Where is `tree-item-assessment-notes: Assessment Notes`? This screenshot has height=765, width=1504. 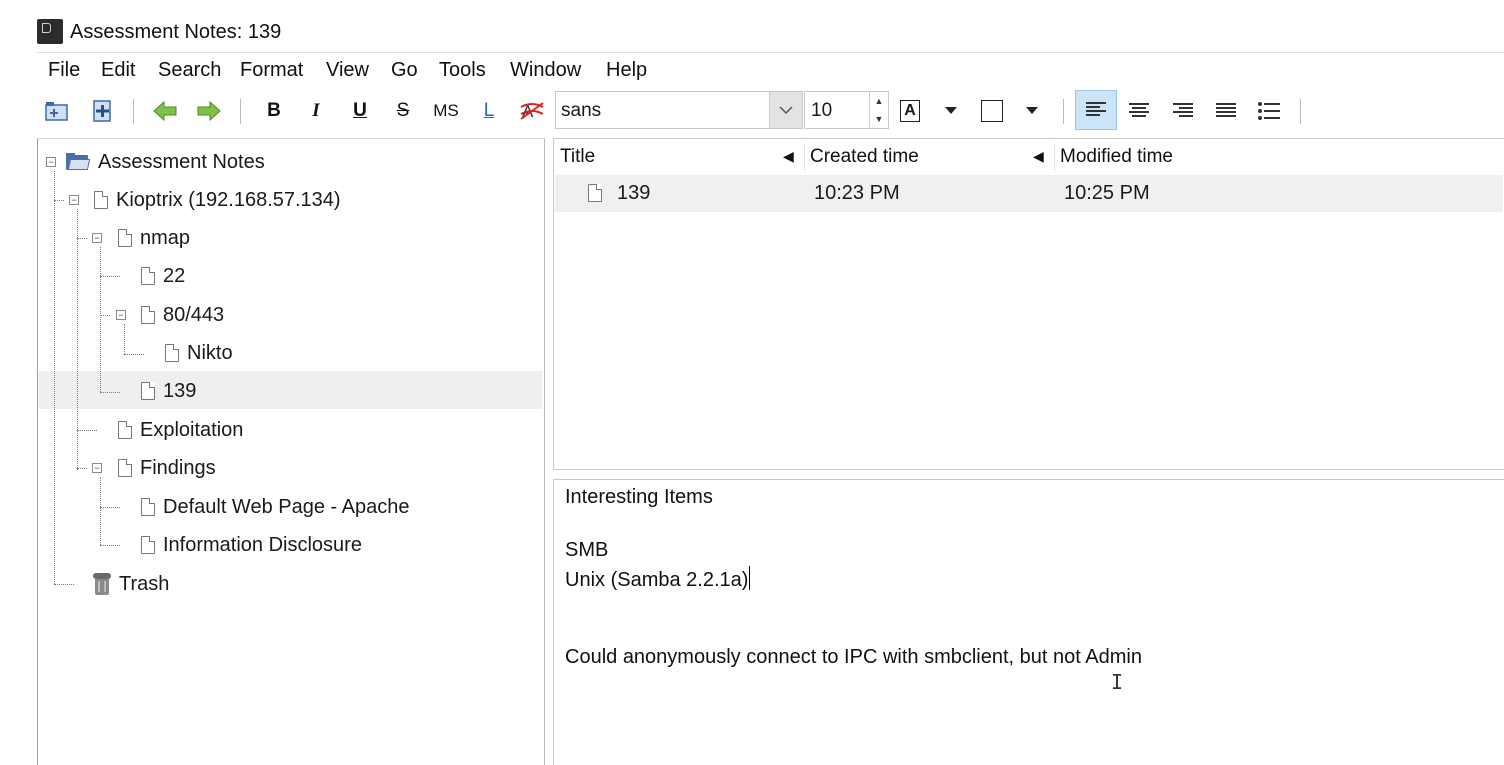
tree-item-assessment-notes: Assessment Notes is located at coordinates (165, 162).